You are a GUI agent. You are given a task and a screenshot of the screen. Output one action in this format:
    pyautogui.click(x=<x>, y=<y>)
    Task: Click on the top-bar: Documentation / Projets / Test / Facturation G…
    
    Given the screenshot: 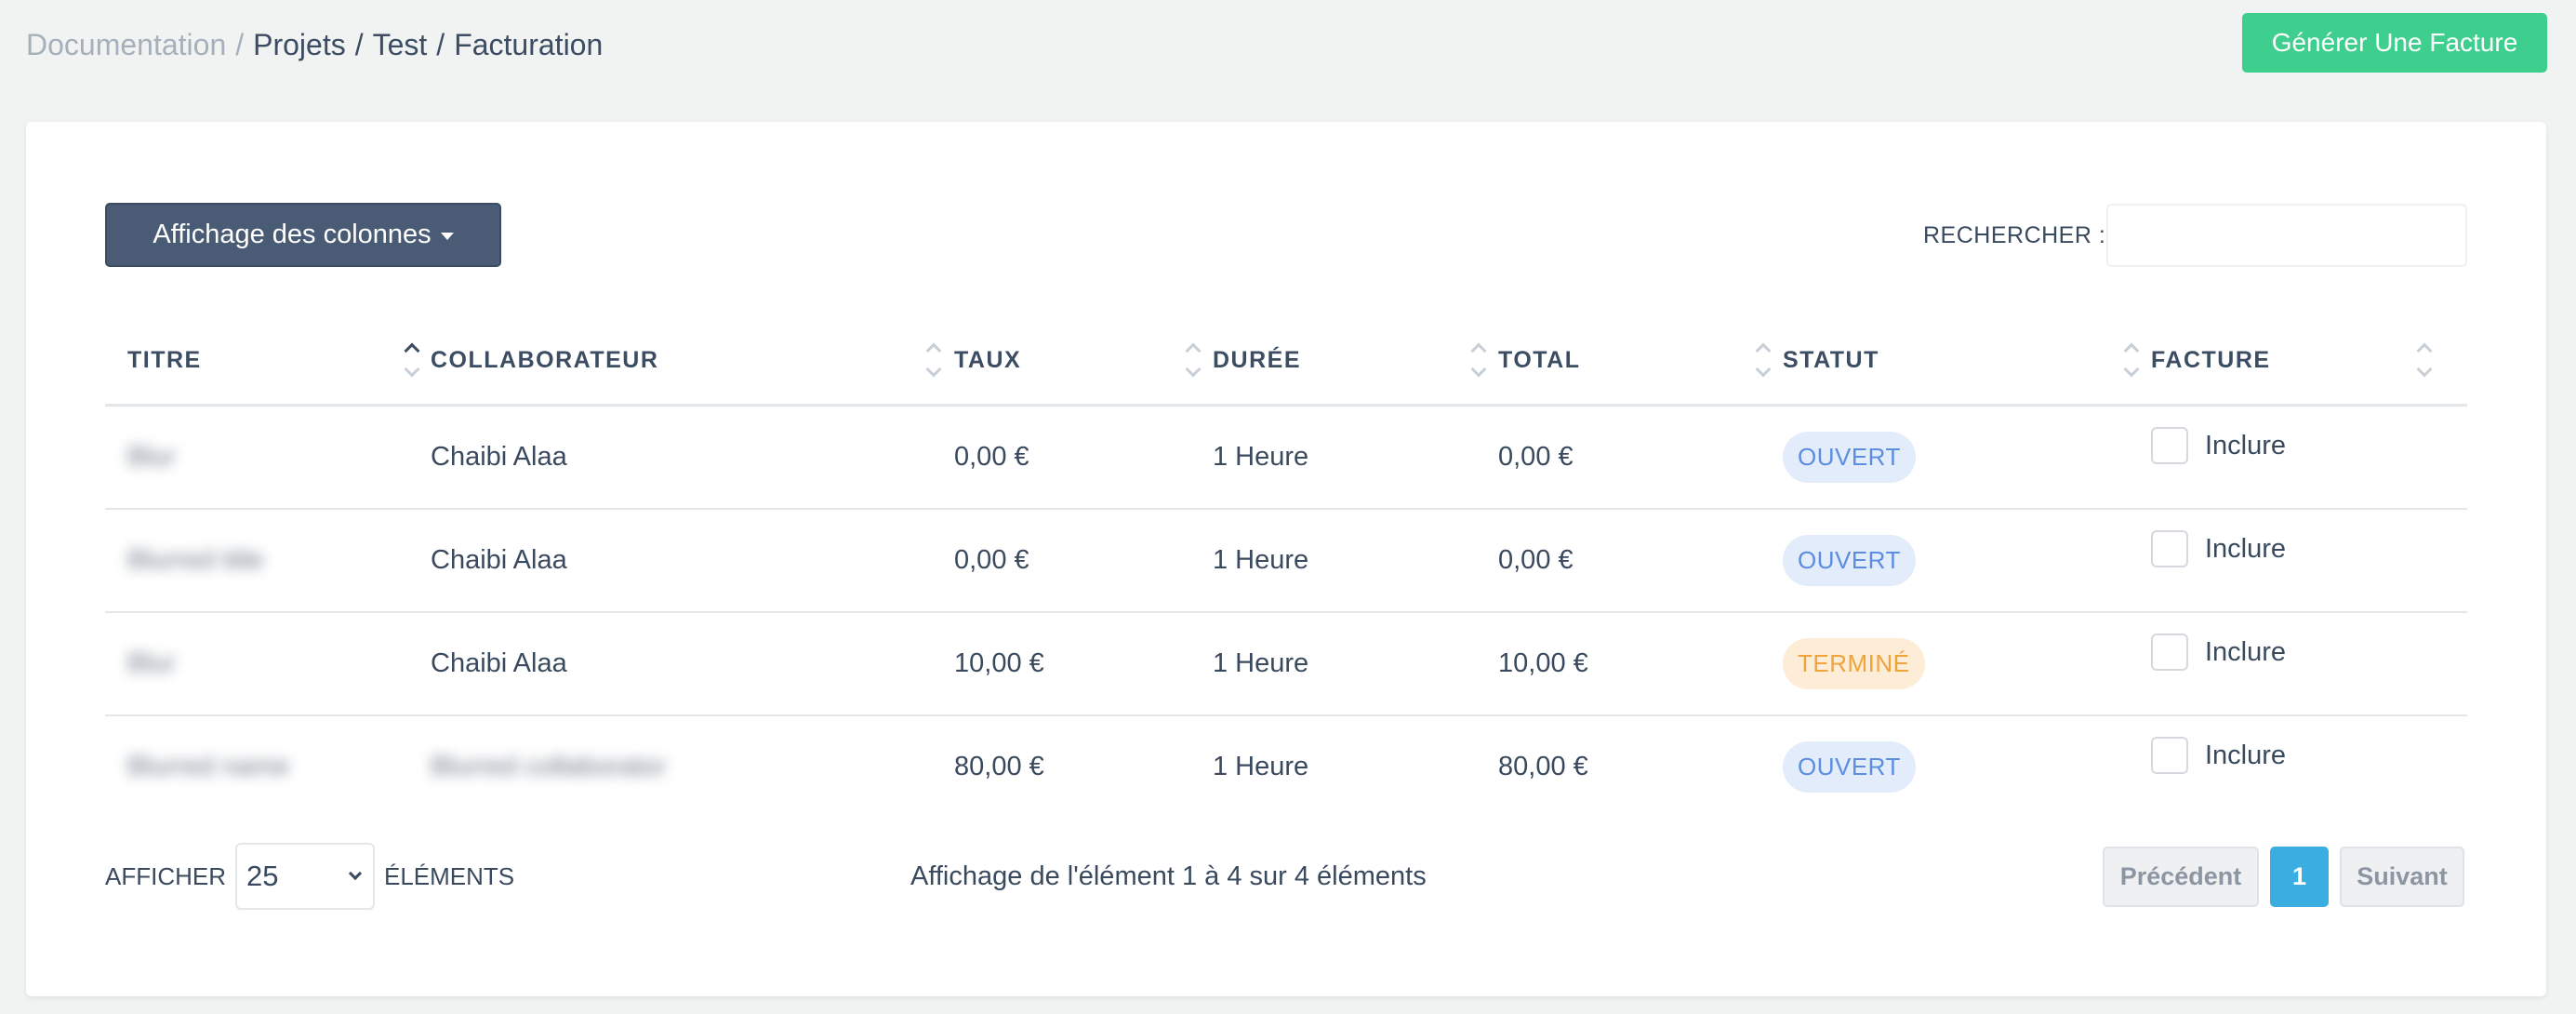 What is the action you would take?
    pyautogui.click(x=1288, y=51)
    